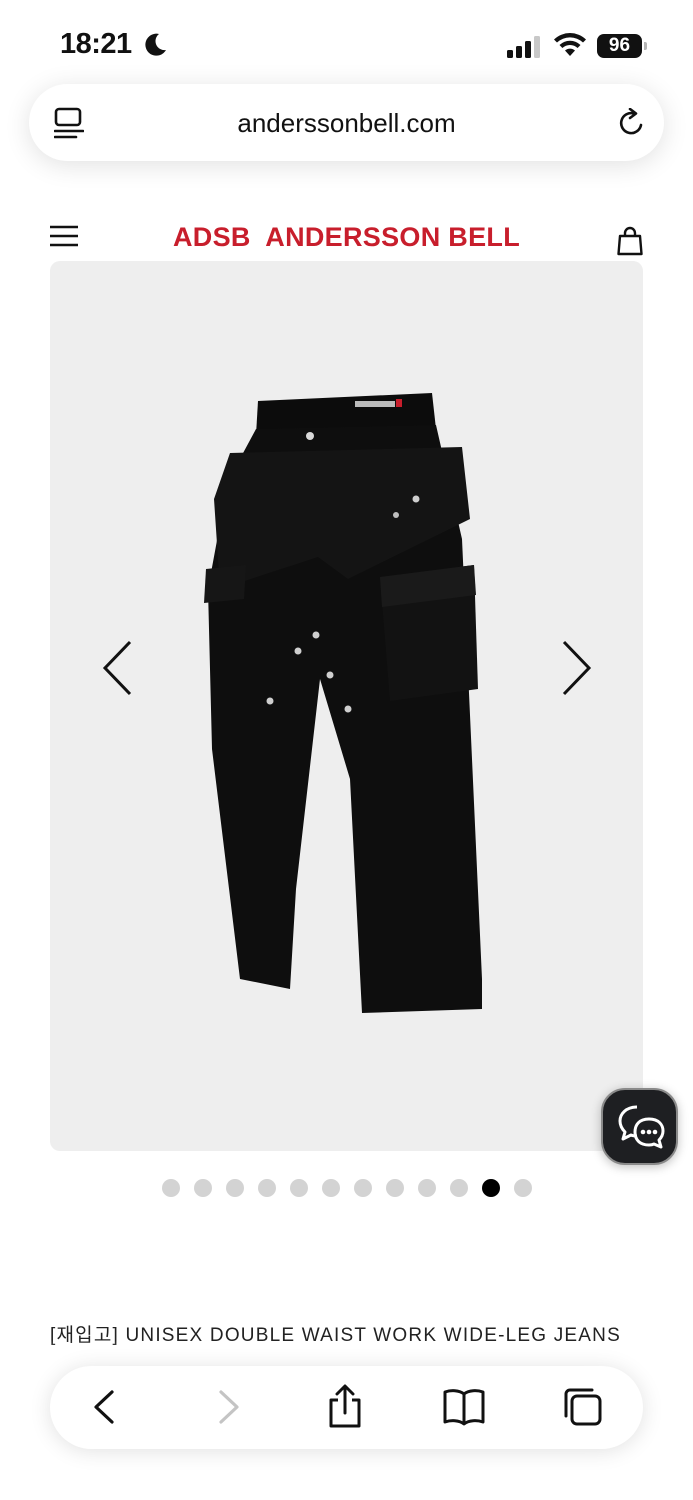  I want to click on battery-icon: 96, so click(623, 46).